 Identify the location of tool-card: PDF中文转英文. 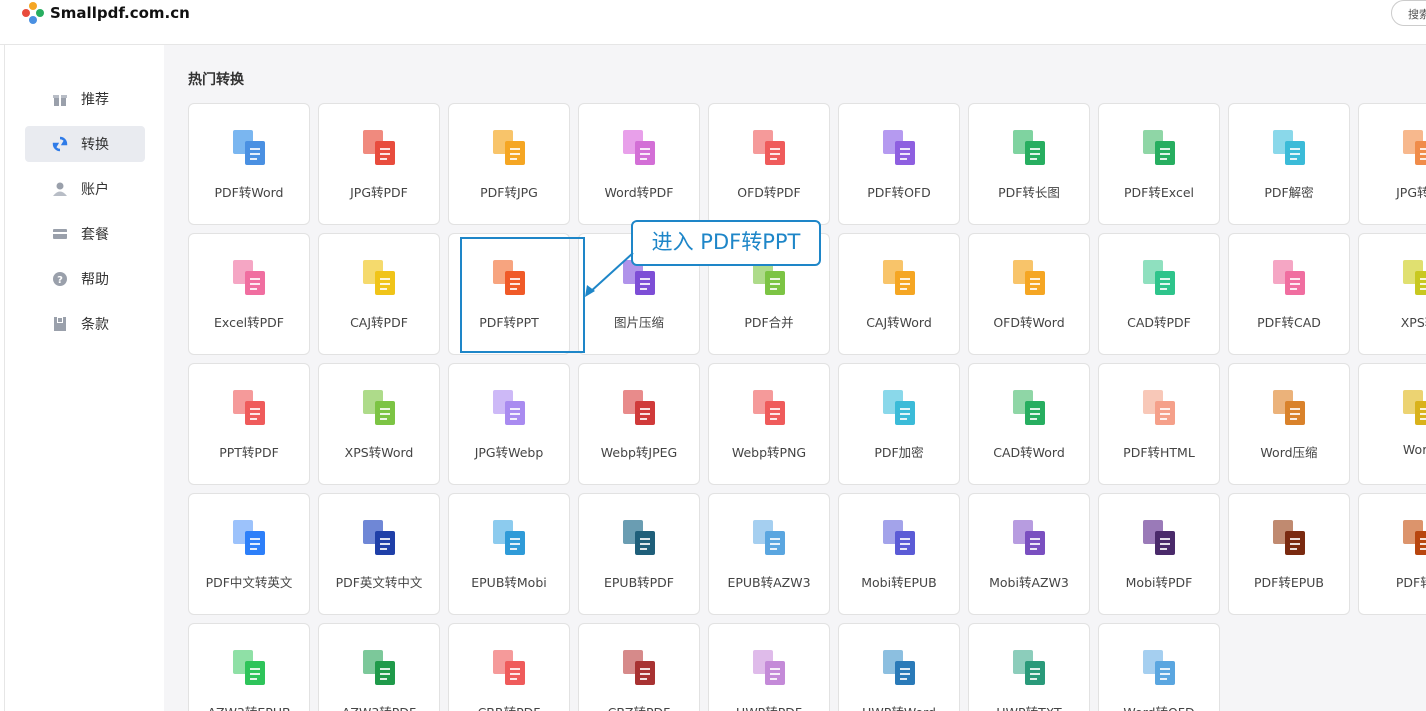
(249, 554).